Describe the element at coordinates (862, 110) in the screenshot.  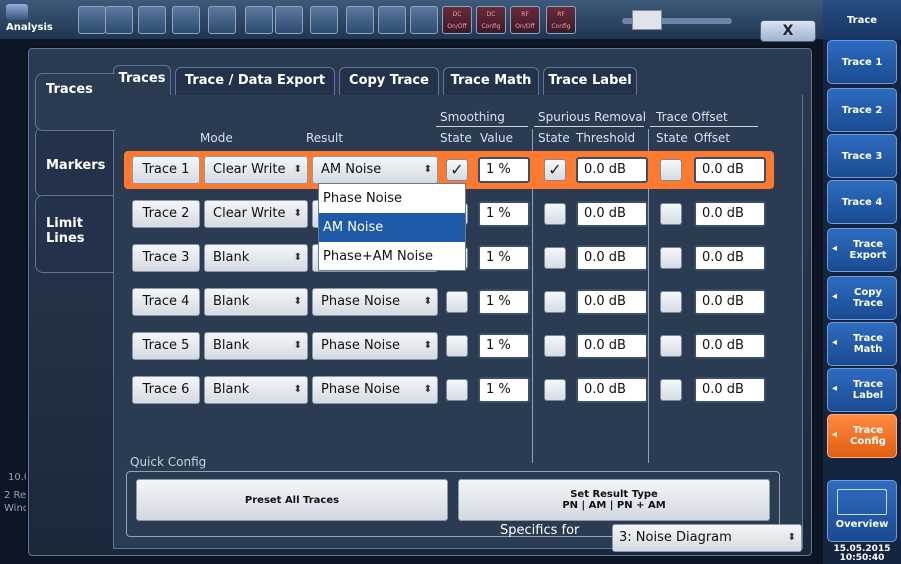
I see `softkey-trace-2: Trace 2` at that location.